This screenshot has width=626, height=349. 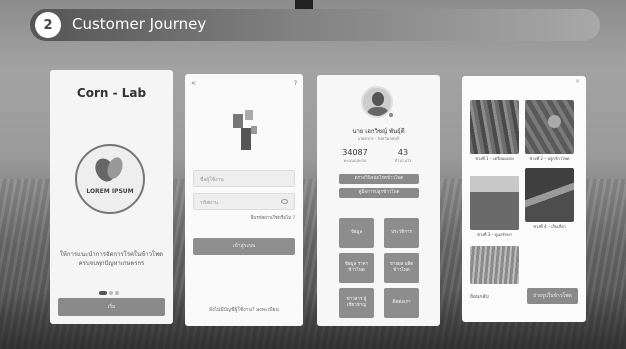 What do you see at coordinates (110, 287) in the screenshot?
I see `page-indicator` at bounding box center [110, 287].